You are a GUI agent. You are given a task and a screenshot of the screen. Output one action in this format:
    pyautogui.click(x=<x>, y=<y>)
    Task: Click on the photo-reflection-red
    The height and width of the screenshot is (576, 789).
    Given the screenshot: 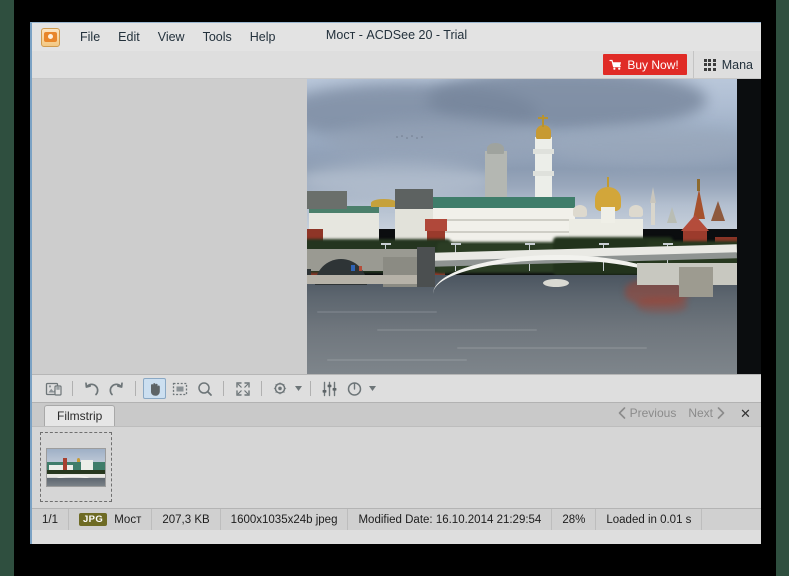 What is the action you would take?
    pyautogui.click(x=662, y=305)
    